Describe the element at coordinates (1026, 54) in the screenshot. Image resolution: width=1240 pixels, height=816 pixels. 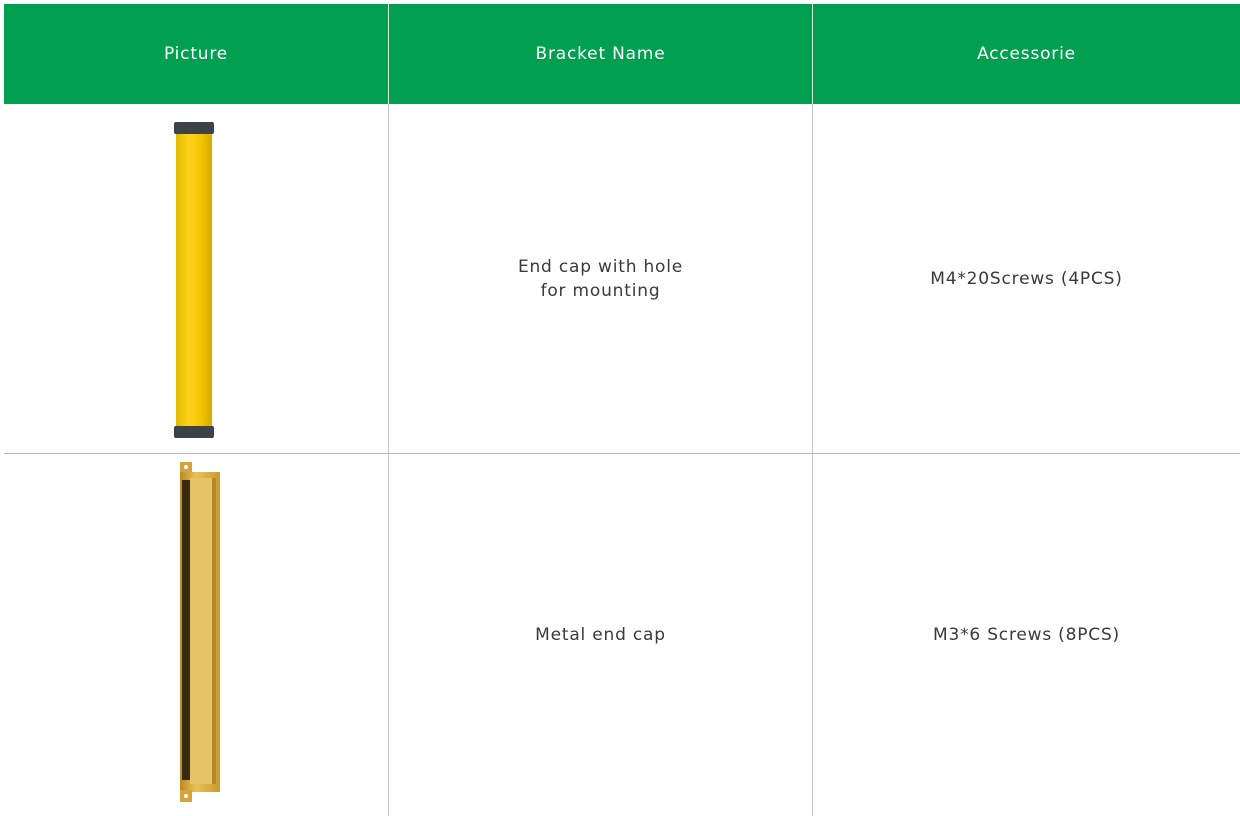
I see `column-header-accessorie: Accessorie` at that location.